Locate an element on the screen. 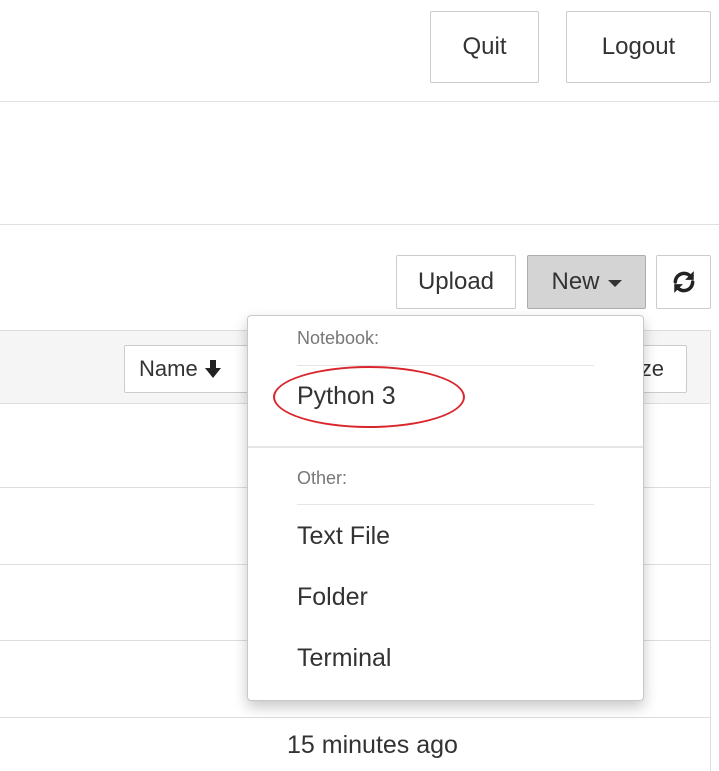 The width and height of the screenshot is (719, 771). quit-button: Quit is located at coordinates (484, 47).